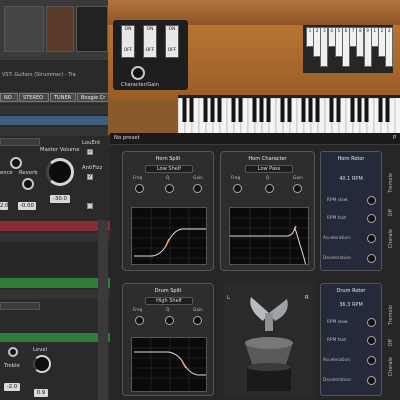  Describe the element at coordinates (391, 347) in the screenshot. I see `drum-mode-switch: Tremolo Off Chorale` at that location.